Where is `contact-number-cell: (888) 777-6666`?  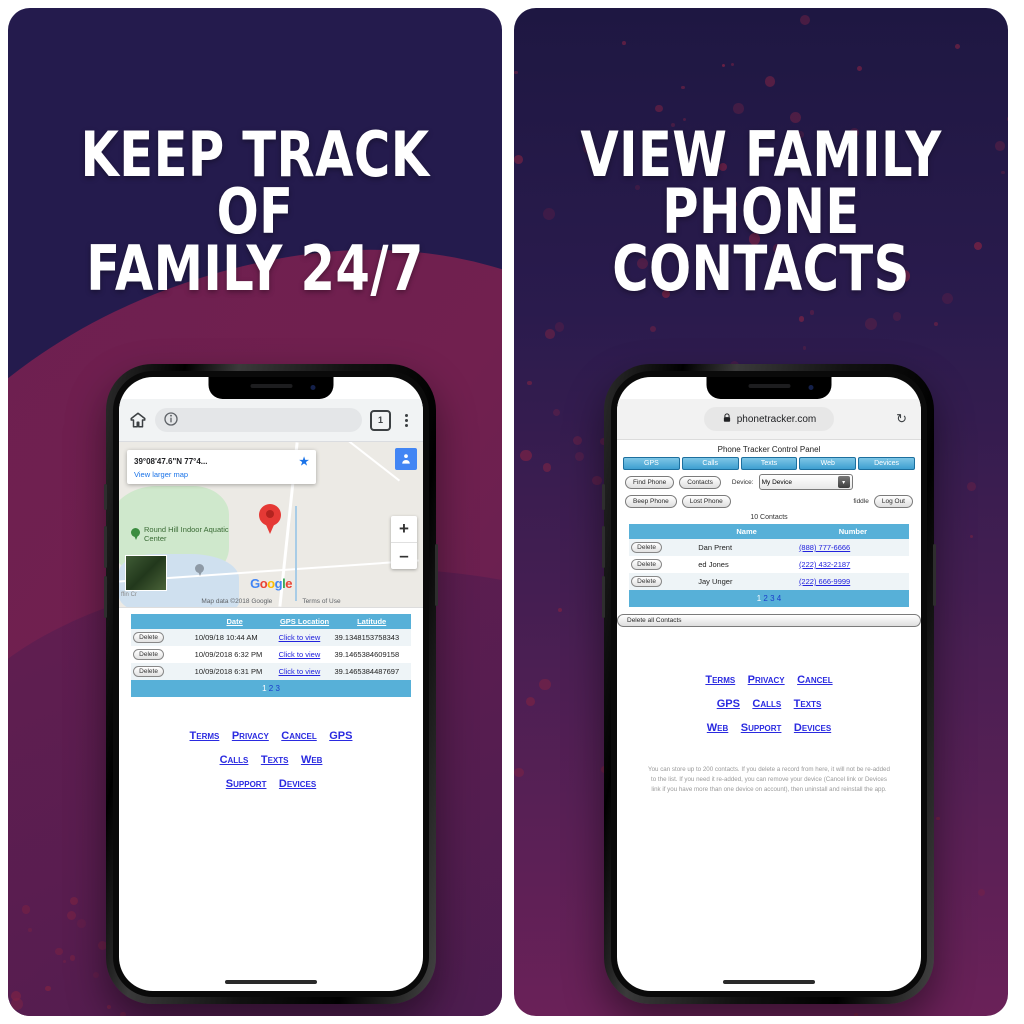
contact-number-cell: (888) 777-6666 is located at coordinates (853, 547).